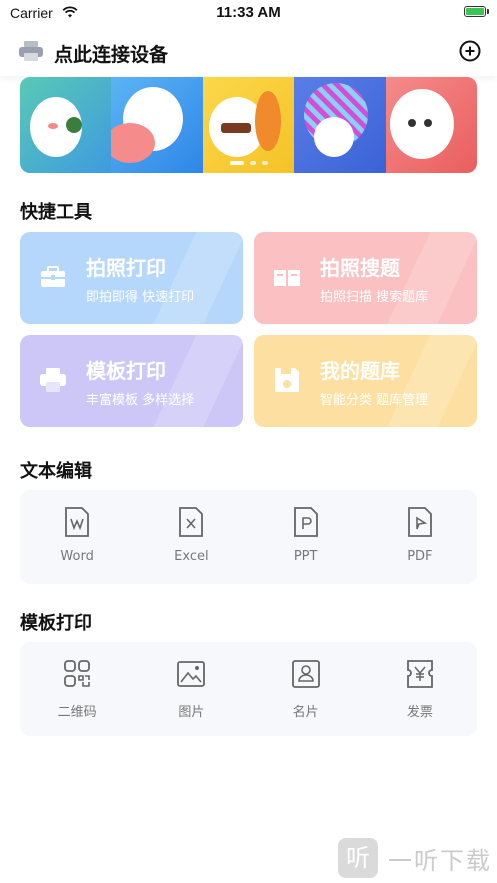 The height and width of the screenshot is (883, 497). I want to click on card-title: 模板打印, so click(126, 371).